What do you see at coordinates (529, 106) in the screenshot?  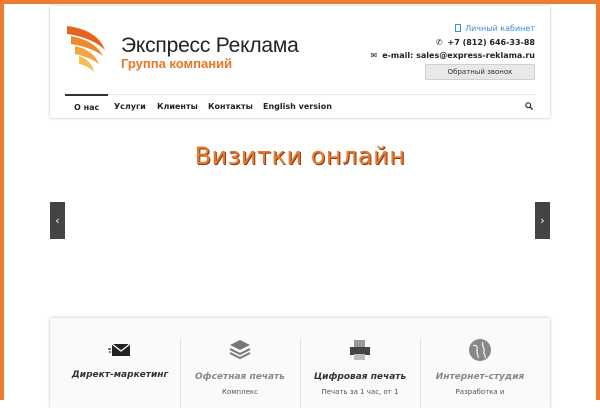 I see `search-icon` at bounding box center [529, 106].